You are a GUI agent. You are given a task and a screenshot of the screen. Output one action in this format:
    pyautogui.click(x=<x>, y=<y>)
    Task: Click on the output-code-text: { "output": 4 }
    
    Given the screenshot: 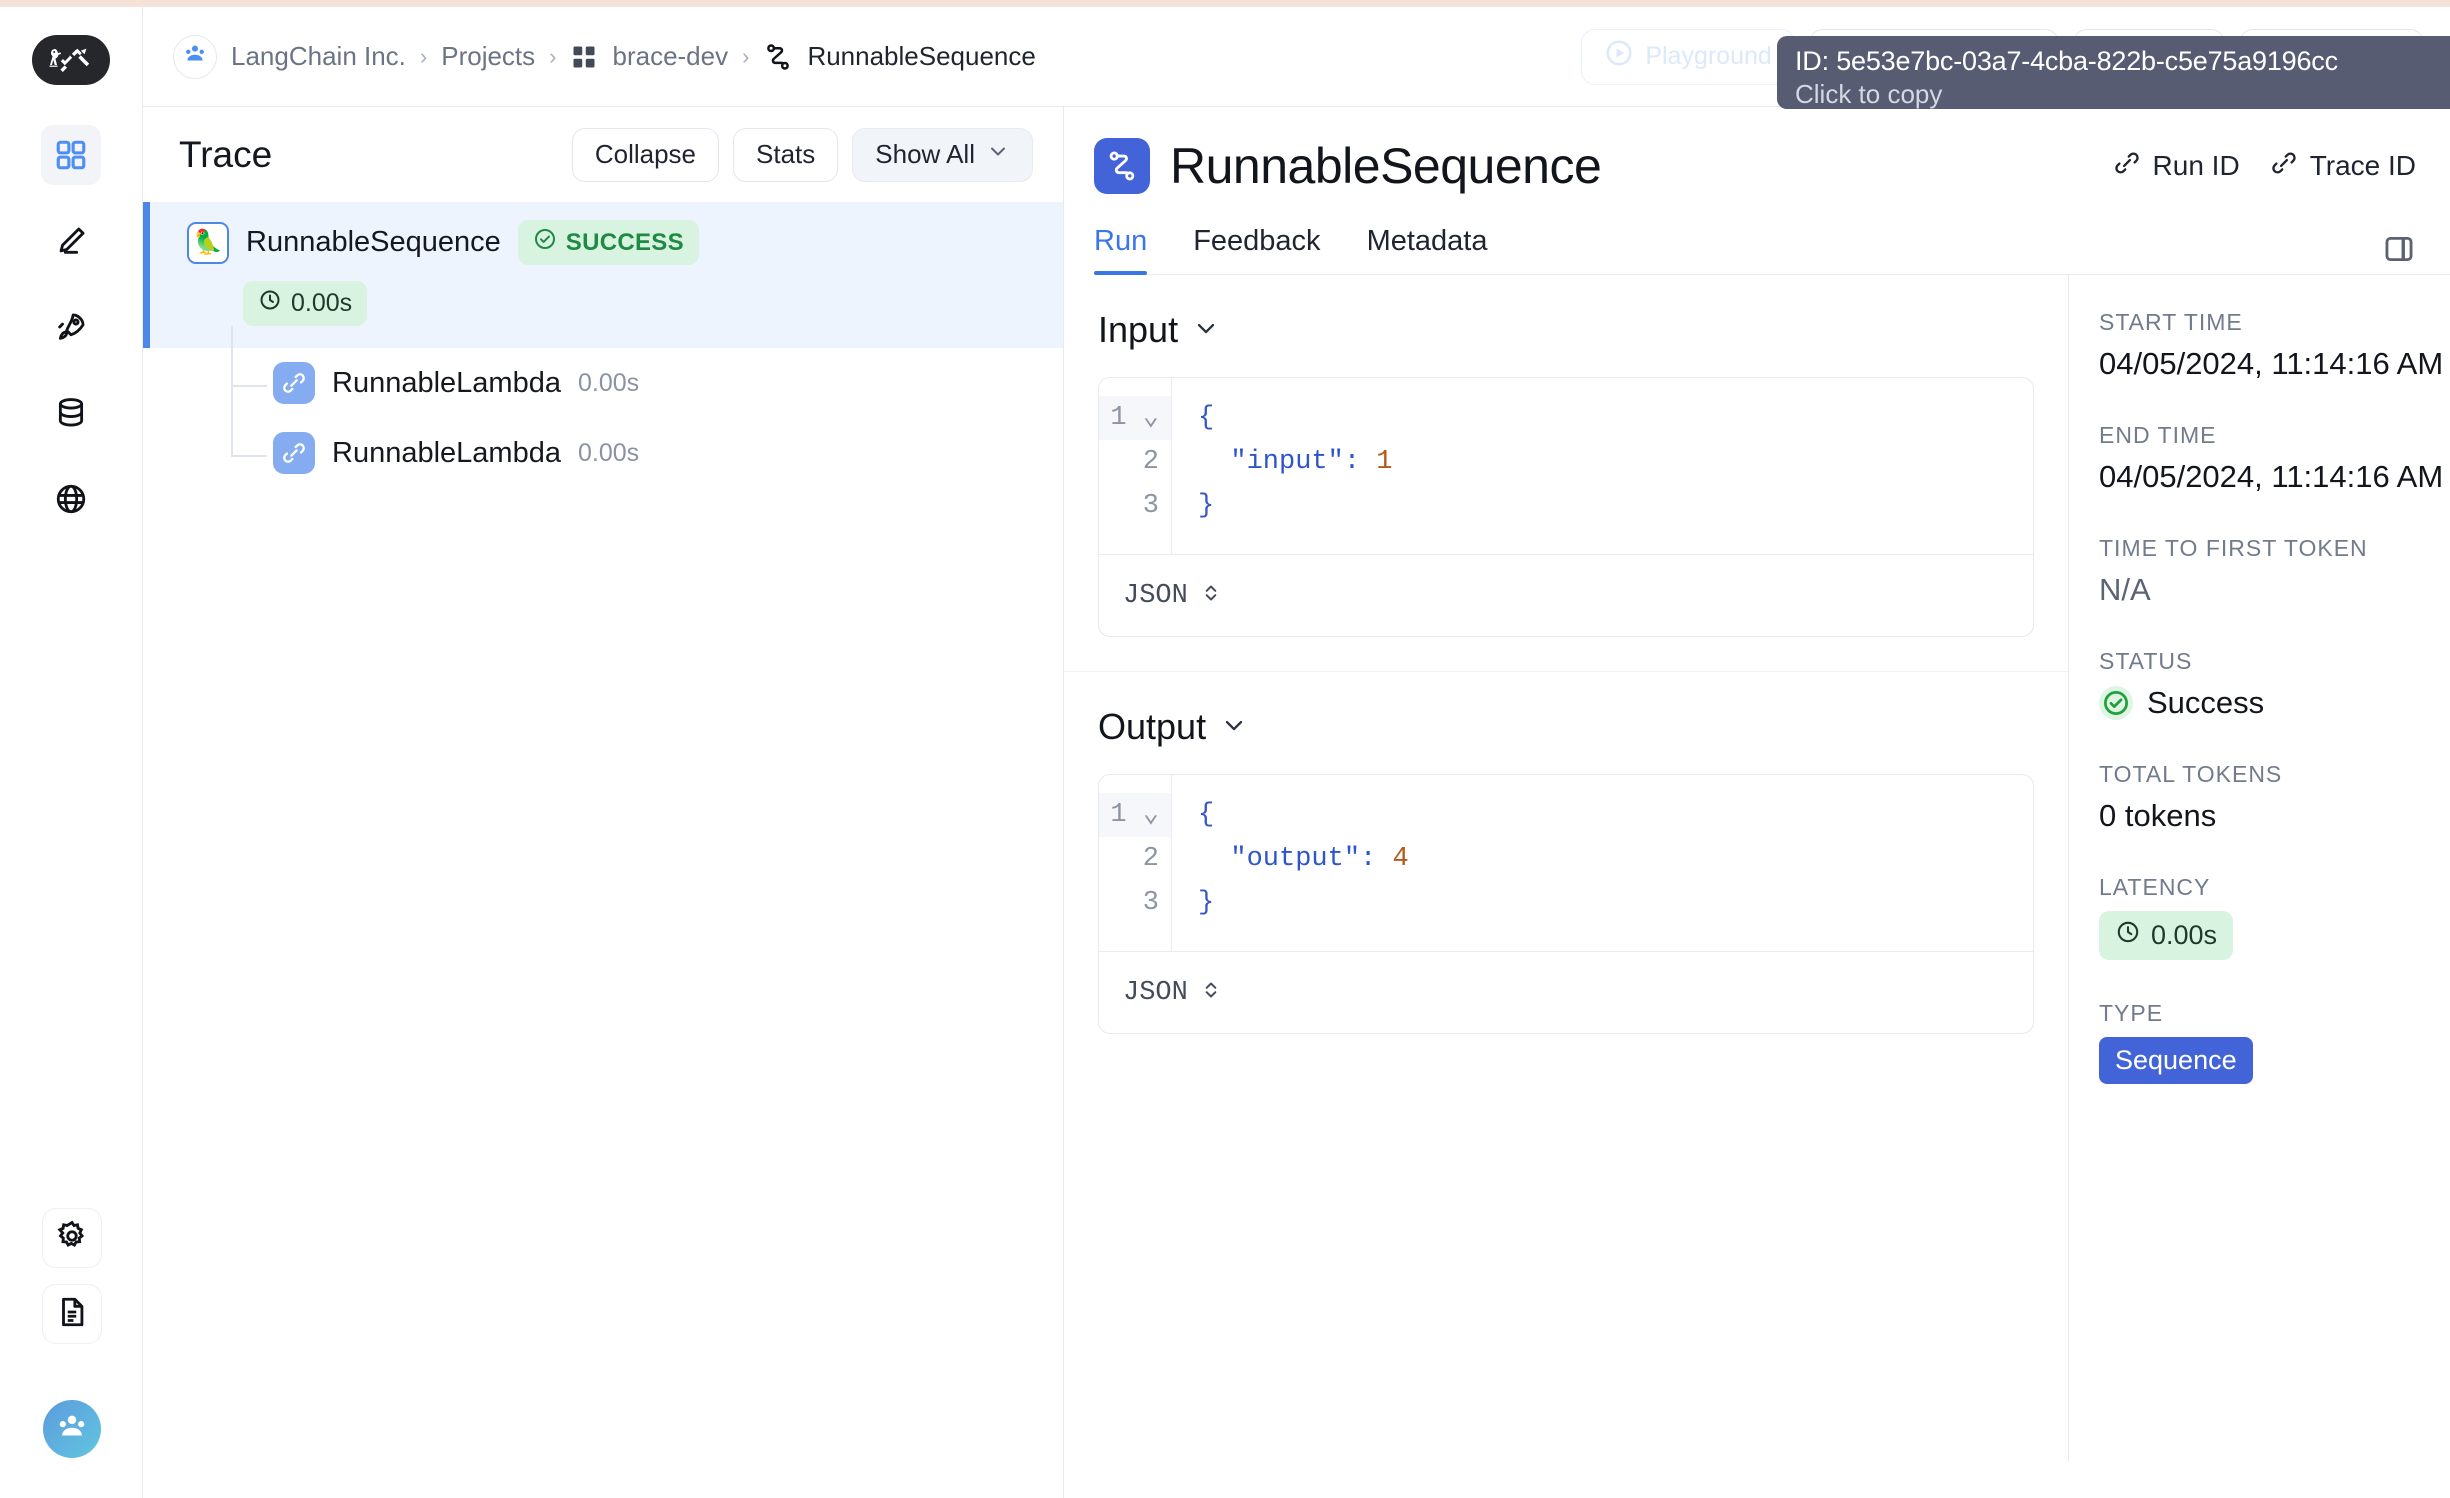 What is the action you would take?
    pyautogui.click(x=1602, y=863)
    